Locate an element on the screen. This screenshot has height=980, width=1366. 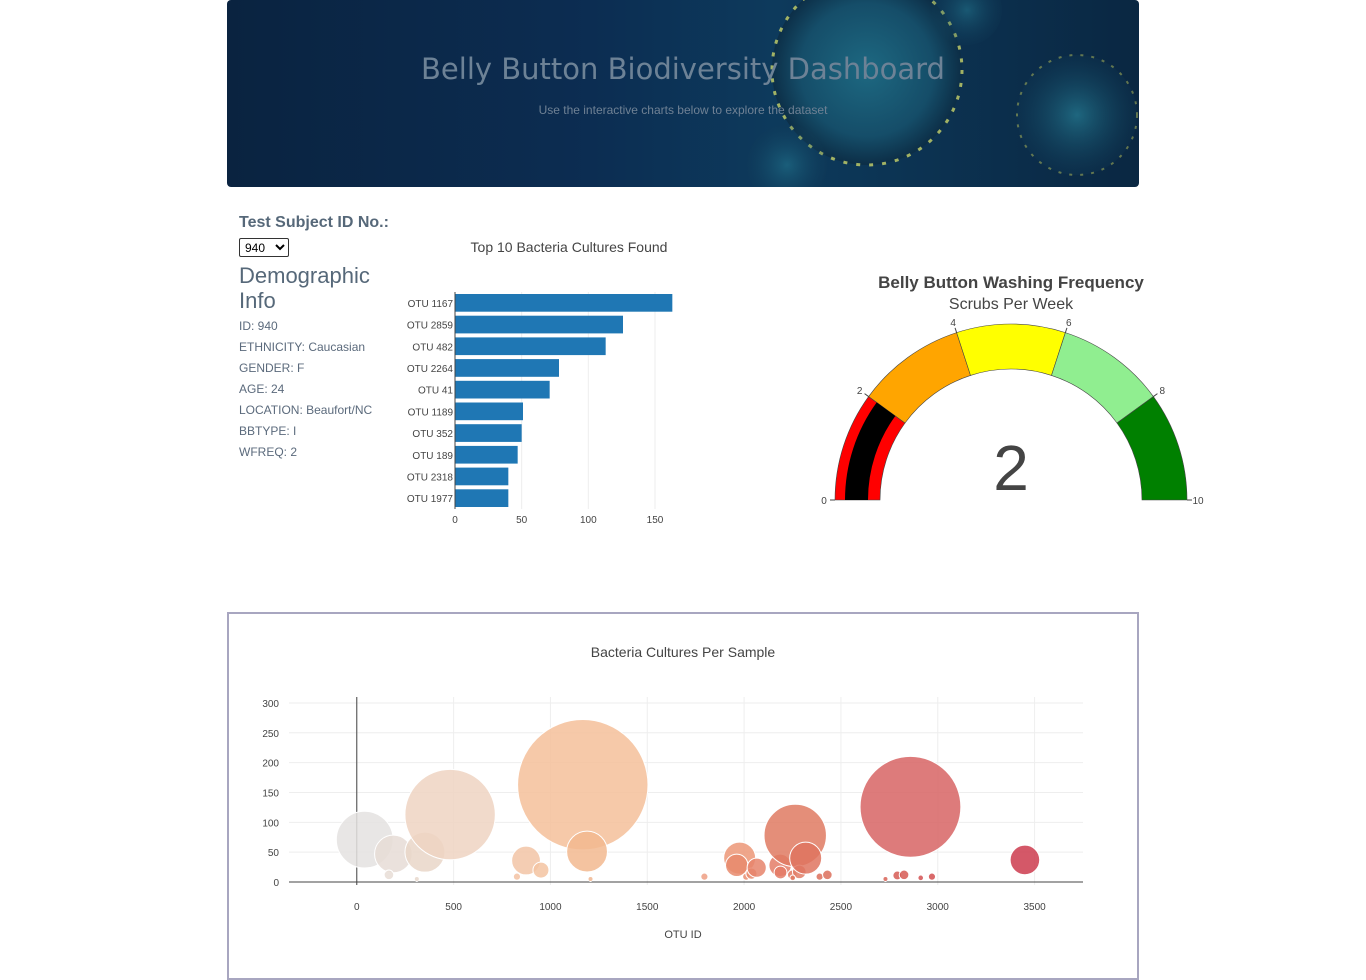
bubble-x-tick-label: 3500 is located at coordinates (1034, 907).